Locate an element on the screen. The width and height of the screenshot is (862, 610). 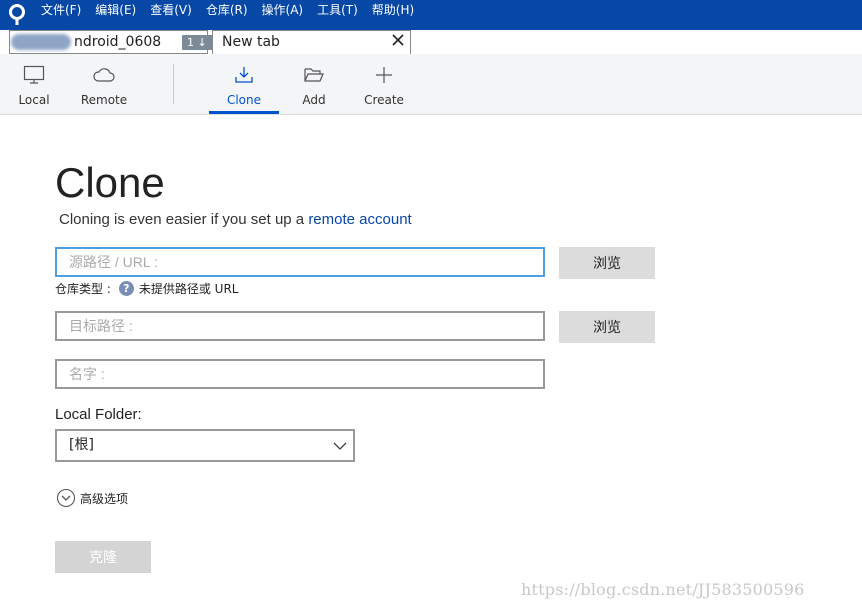
source-url-input is located at coordinates (300, 262).